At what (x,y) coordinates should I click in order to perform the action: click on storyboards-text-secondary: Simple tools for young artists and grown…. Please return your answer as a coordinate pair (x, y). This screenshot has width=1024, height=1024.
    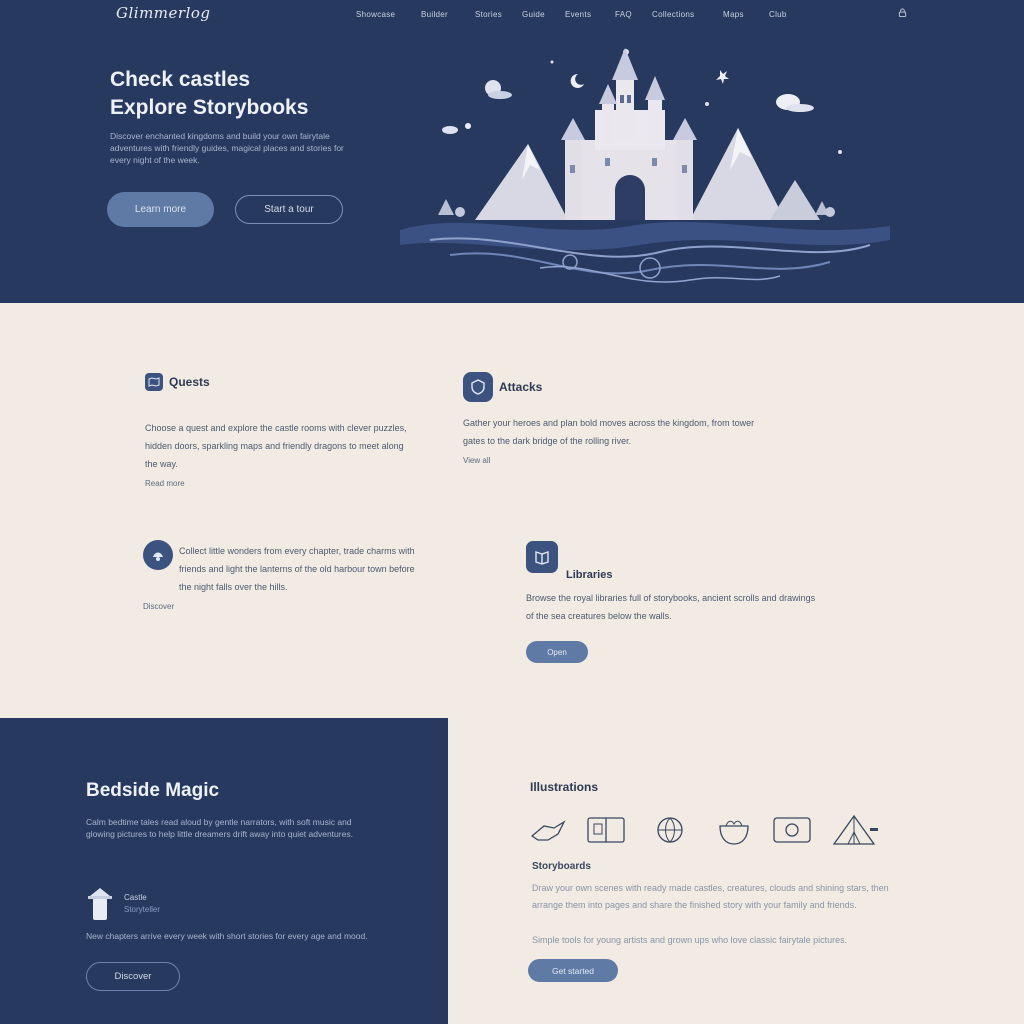
    Looking at the image, I should click on (690, 940).